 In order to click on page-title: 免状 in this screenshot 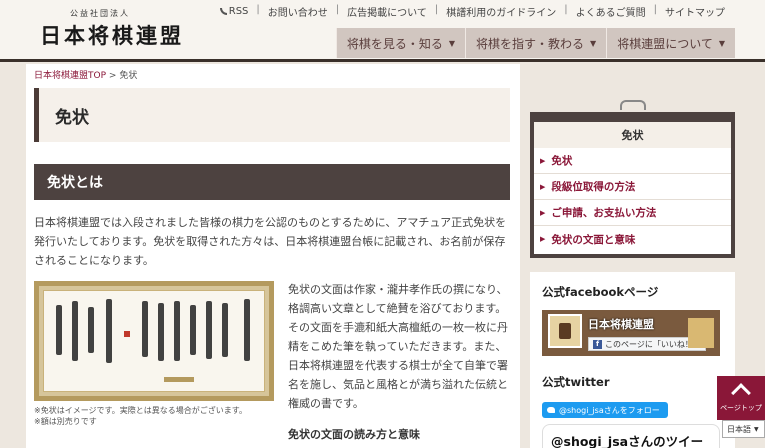, I will do `click(72, 117)`.